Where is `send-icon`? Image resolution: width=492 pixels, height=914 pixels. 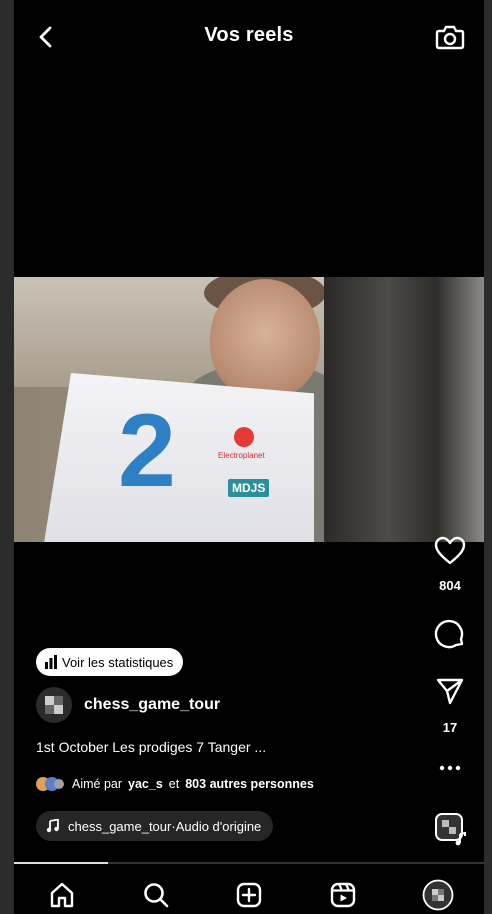 send-icon is located at coordinates (450, 691).